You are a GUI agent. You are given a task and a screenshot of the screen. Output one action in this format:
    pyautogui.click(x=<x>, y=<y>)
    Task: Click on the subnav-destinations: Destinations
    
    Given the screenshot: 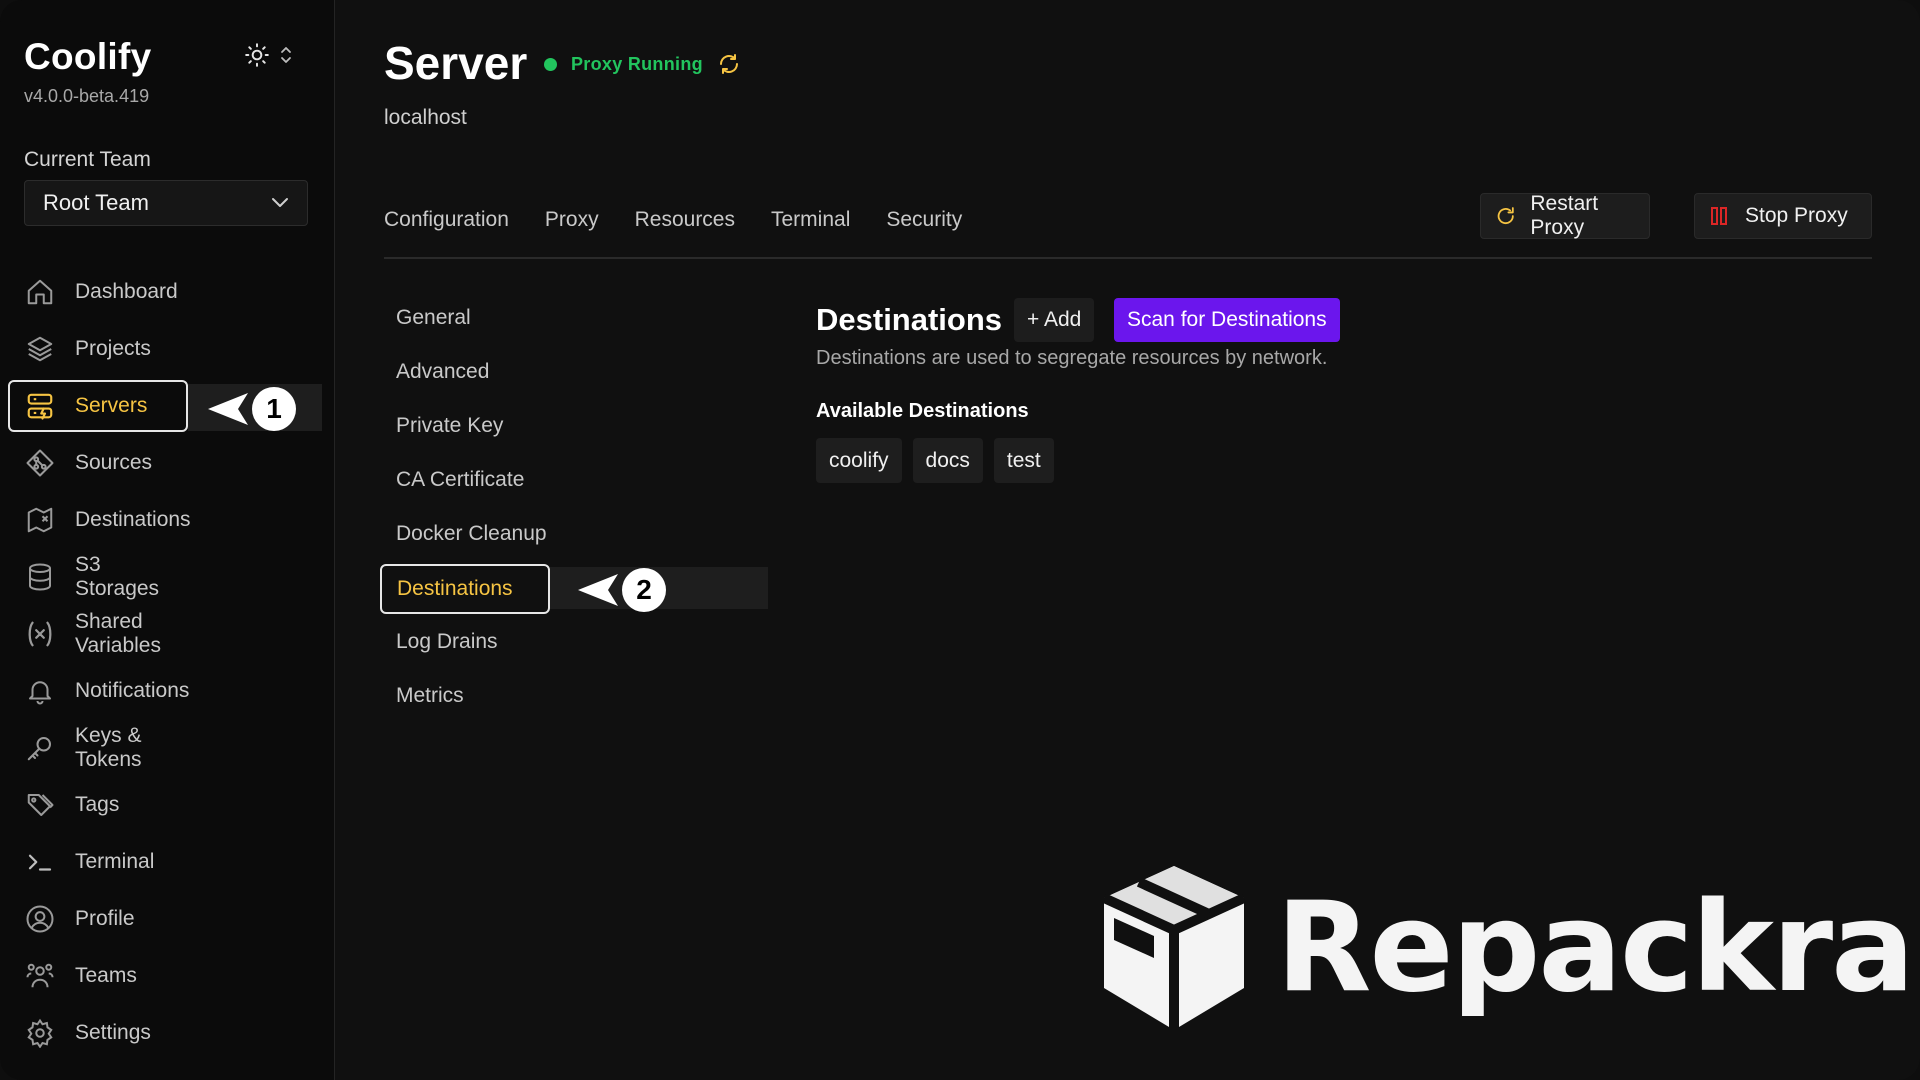 What is the action you would take?
    pyautogui.click(x=465, y=589)
    